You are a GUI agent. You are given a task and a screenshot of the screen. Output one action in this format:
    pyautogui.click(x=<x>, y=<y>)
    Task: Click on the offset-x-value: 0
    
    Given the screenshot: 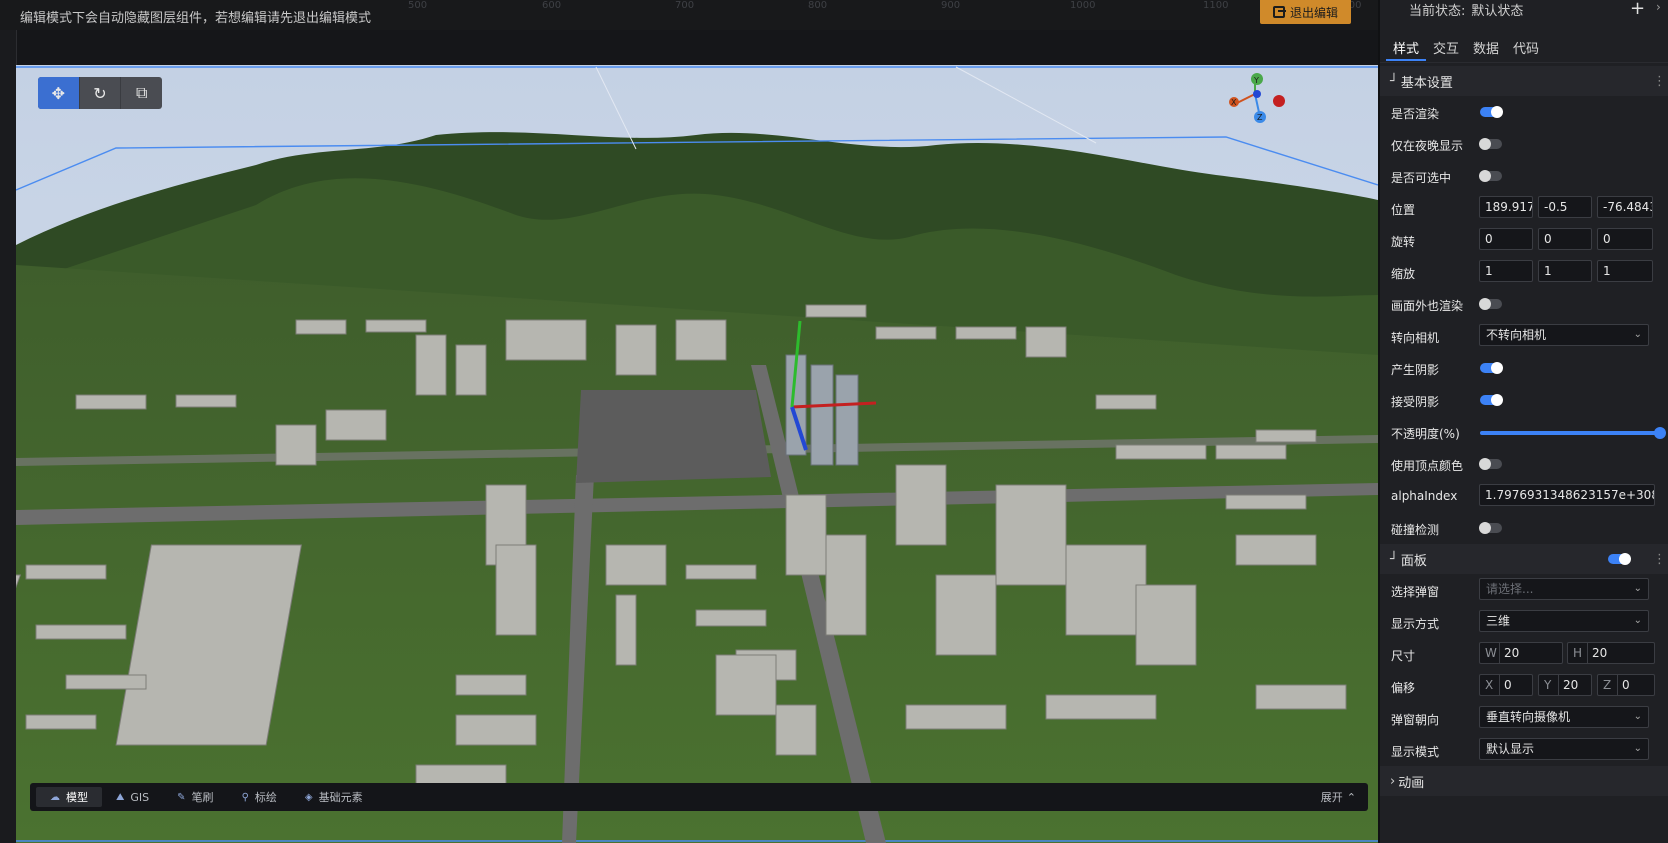 What is the action you would take?
    pyautogui.click(x=1505, y=685)
    